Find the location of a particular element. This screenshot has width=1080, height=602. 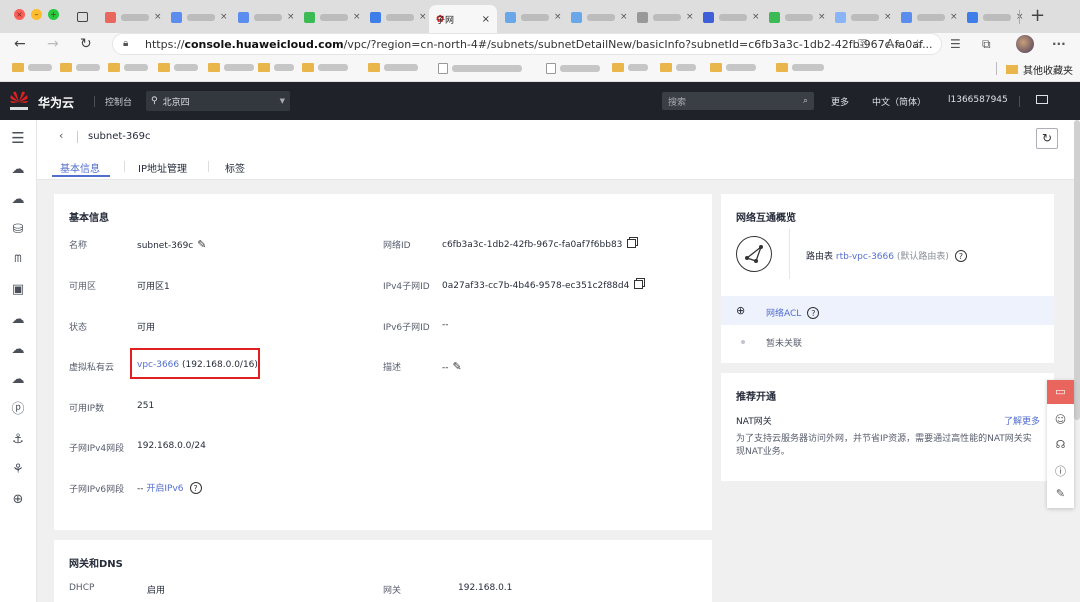

mail-icon is located at coordinates (1042, 99).